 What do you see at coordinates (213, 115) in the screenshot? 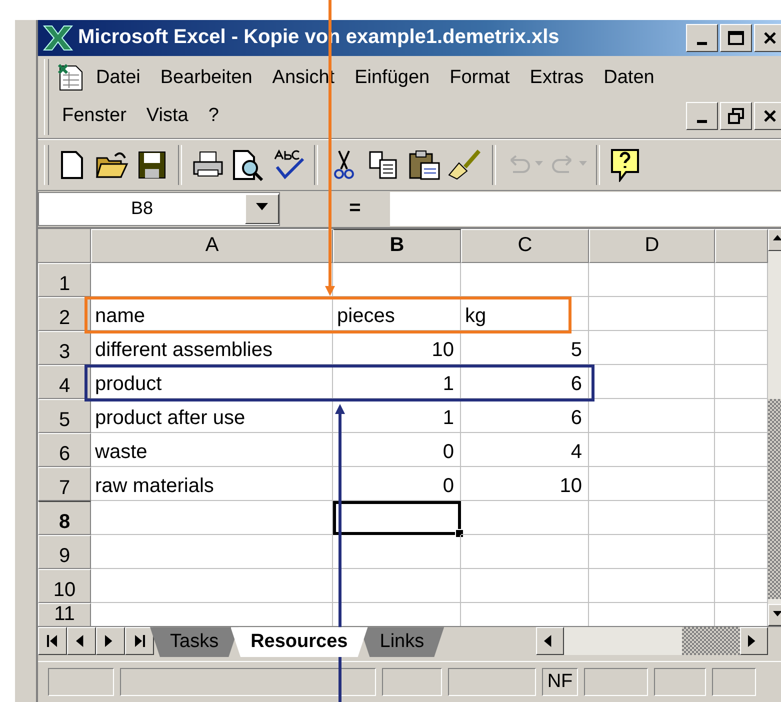
I see `menu-item: ?` at bounding box center [213, 115].